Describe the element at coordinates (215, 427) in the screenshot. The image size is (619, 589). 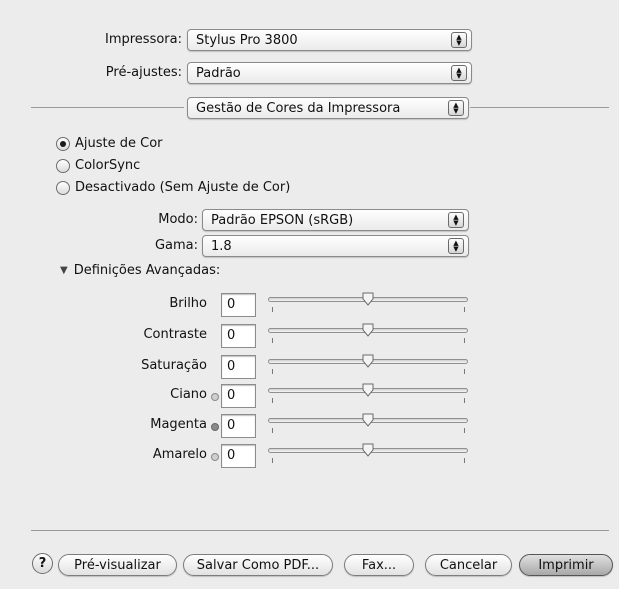
I see `magenta-dot-icon` at that location.